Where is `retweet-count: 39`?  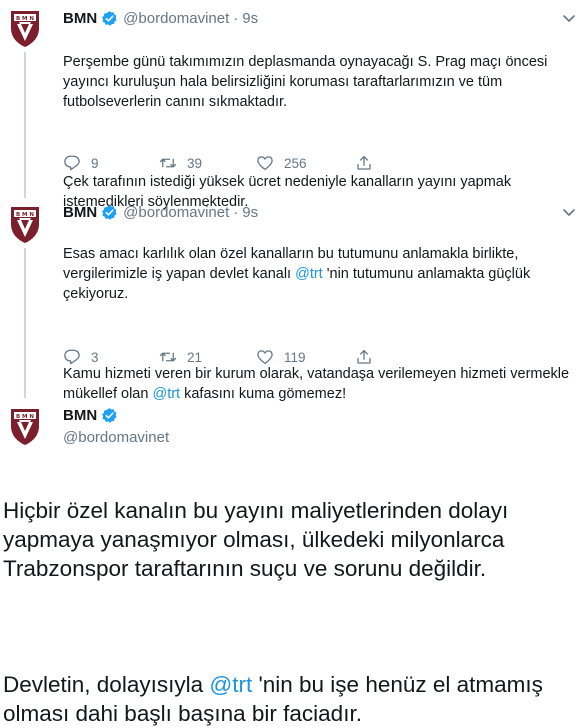 retweet-count: 39 is located at coordinates (195, 163).